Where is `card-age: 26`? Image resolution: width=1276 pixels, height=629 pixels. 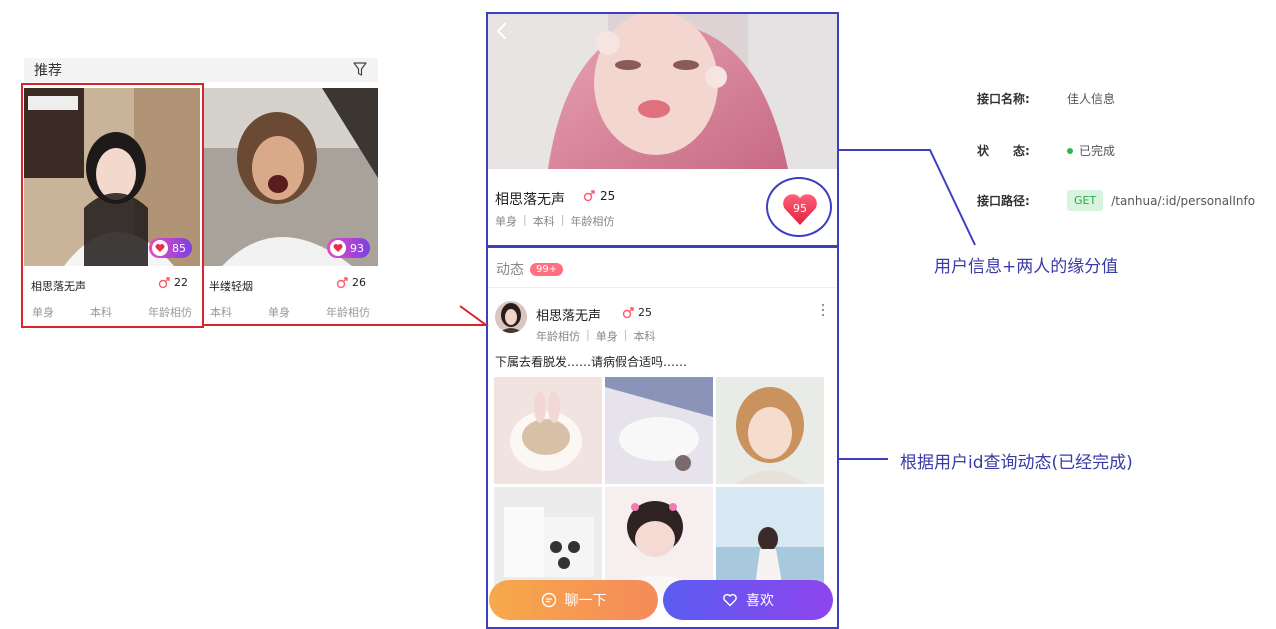
card-age: 26 is located at coordinates (351, 282).